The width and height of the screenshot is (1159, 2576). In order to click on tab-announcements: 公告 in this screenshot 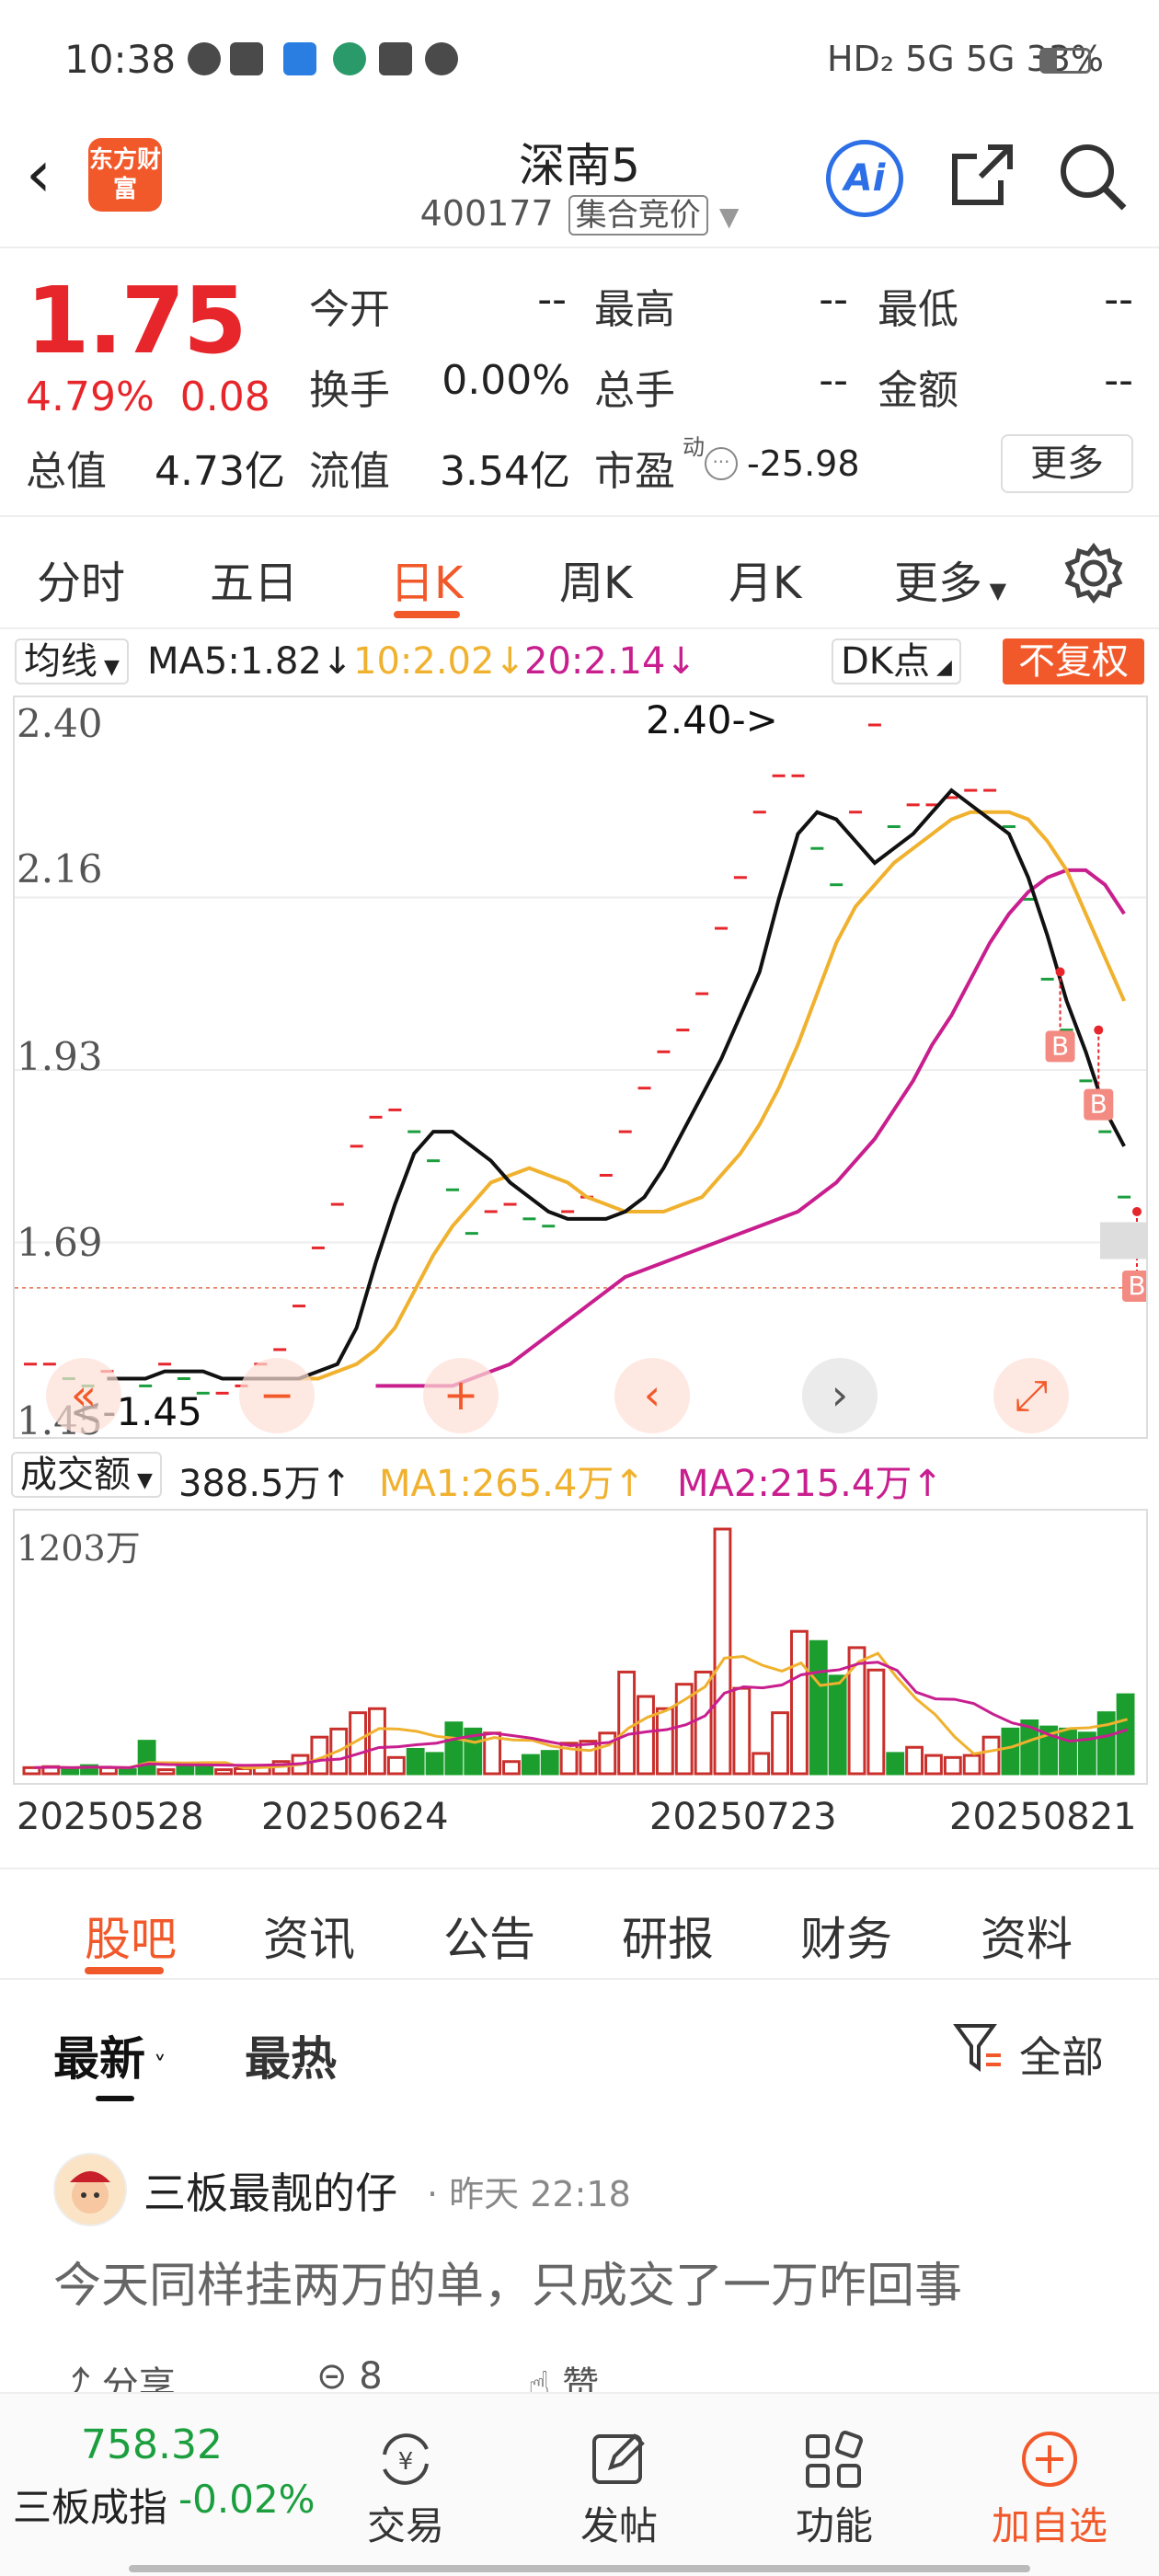, I will do `click(489, 1936)`.